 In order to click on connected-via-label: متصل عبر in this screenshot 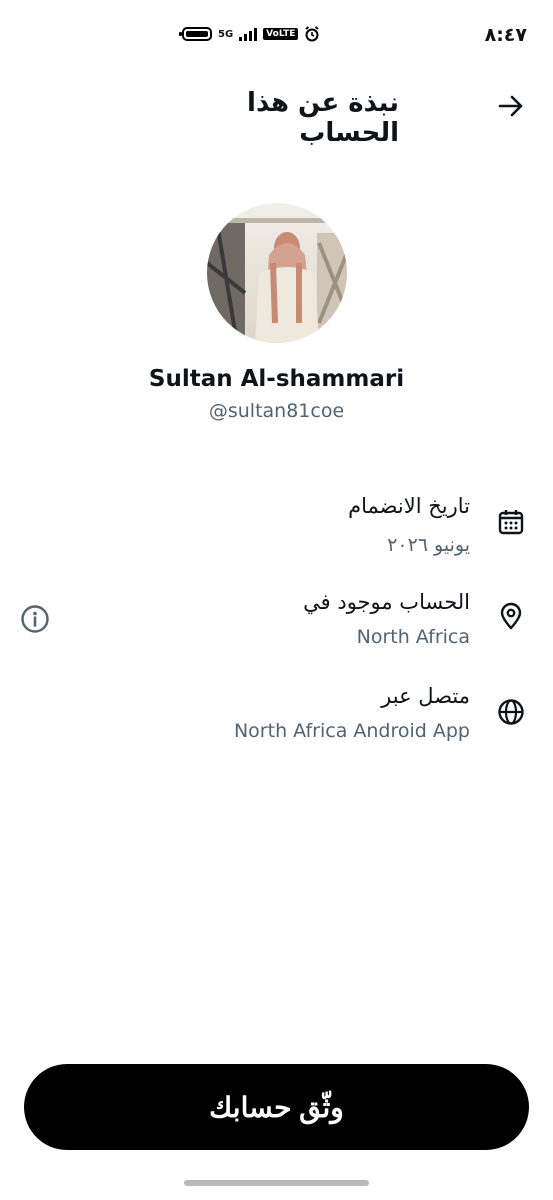, I will do `click(425, 696)`.